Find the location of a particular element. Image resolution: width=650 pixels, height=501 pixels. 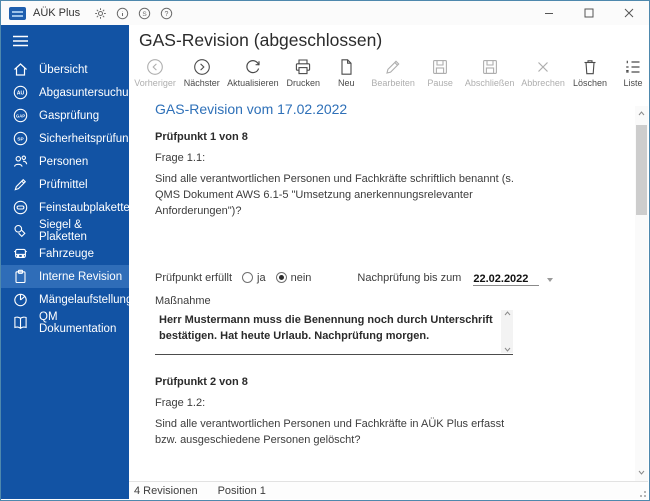

pruefpunkt-title: Prüfpunkt 2 von 8 is located at coordinates (201, 381).